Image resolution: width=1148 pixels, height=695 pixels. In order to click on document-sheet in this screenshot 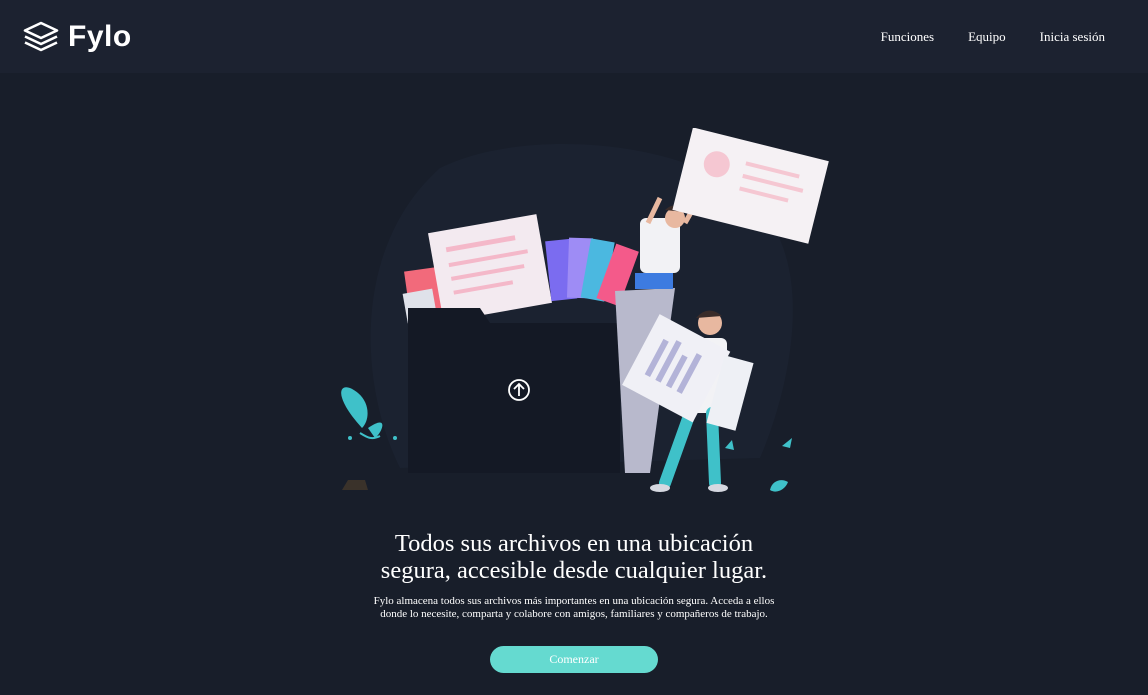, I will do `click(490, 268)`.